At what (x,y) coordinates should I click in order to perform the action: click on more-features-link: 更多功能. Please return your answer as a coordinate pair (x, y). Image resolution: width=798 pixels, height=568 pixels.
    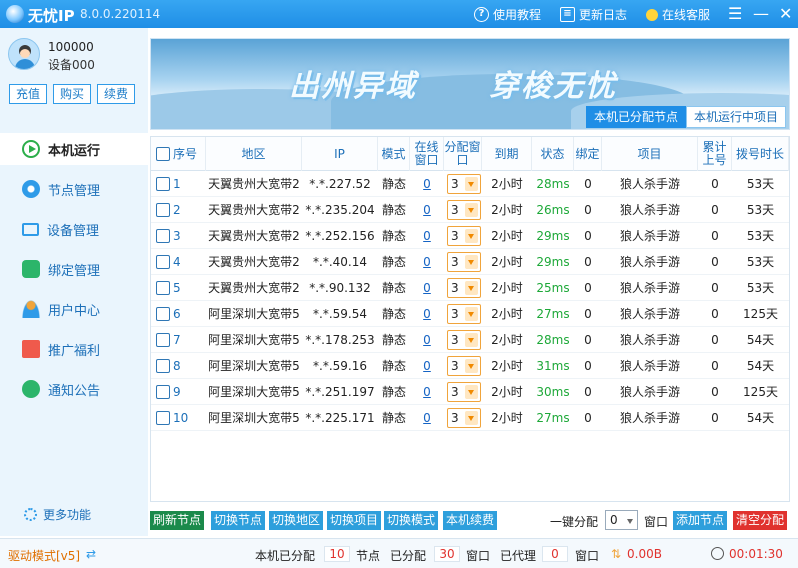
    Looking at the image, I should click on (57, 514).